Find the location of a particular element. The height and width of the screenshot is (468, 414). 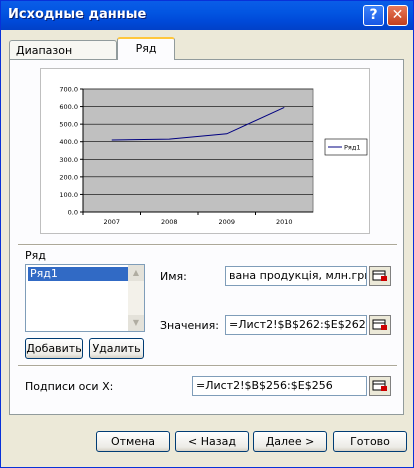

x-labels-range-picker-button is located at coordinates (380, 386).